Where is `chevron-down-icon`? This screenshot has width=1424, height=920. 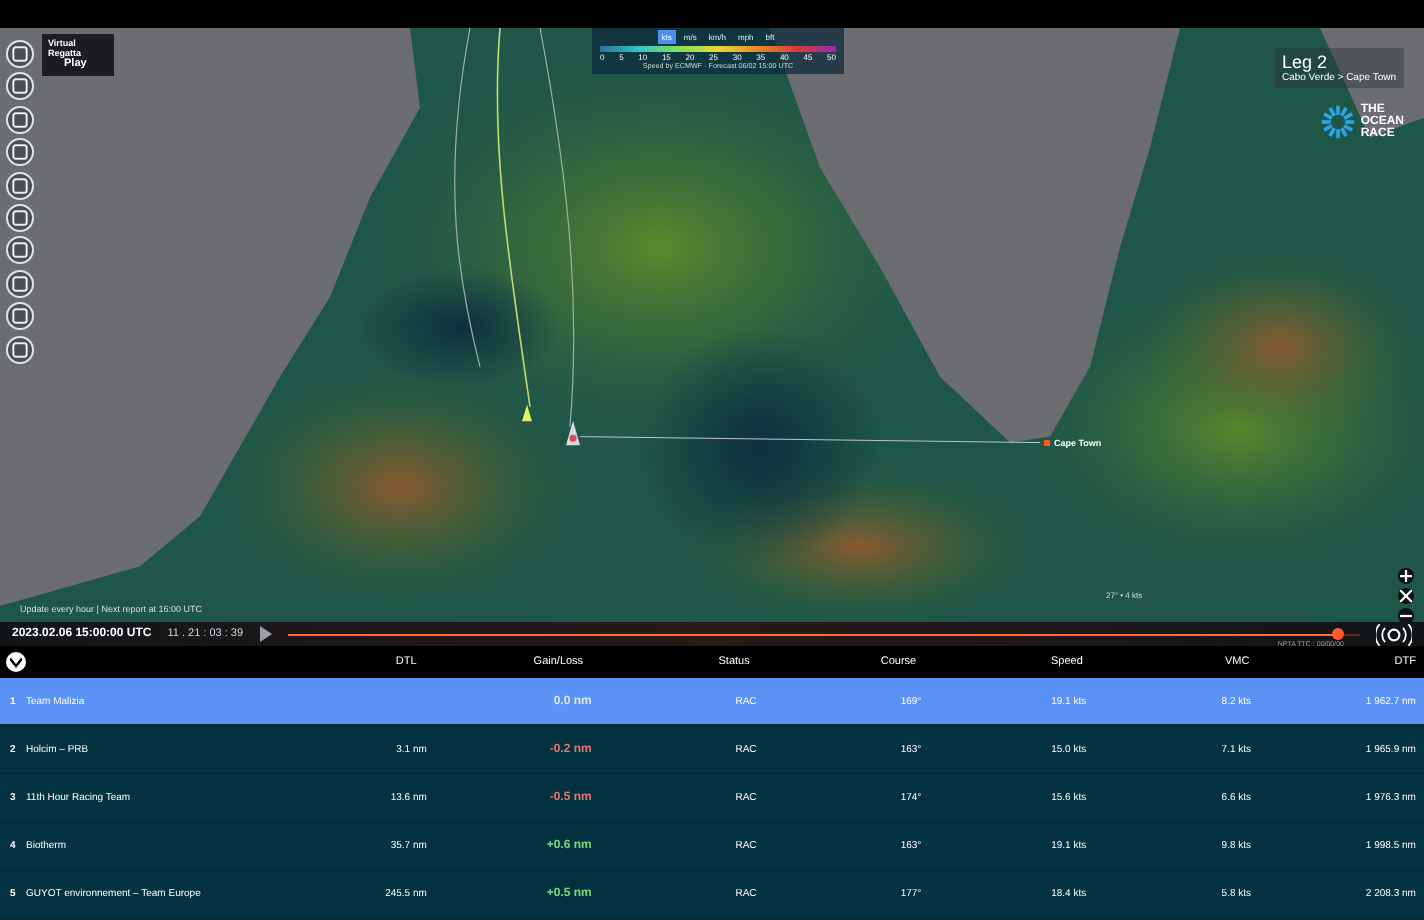
chevron-down-icon is located at coordinates (16, 662).